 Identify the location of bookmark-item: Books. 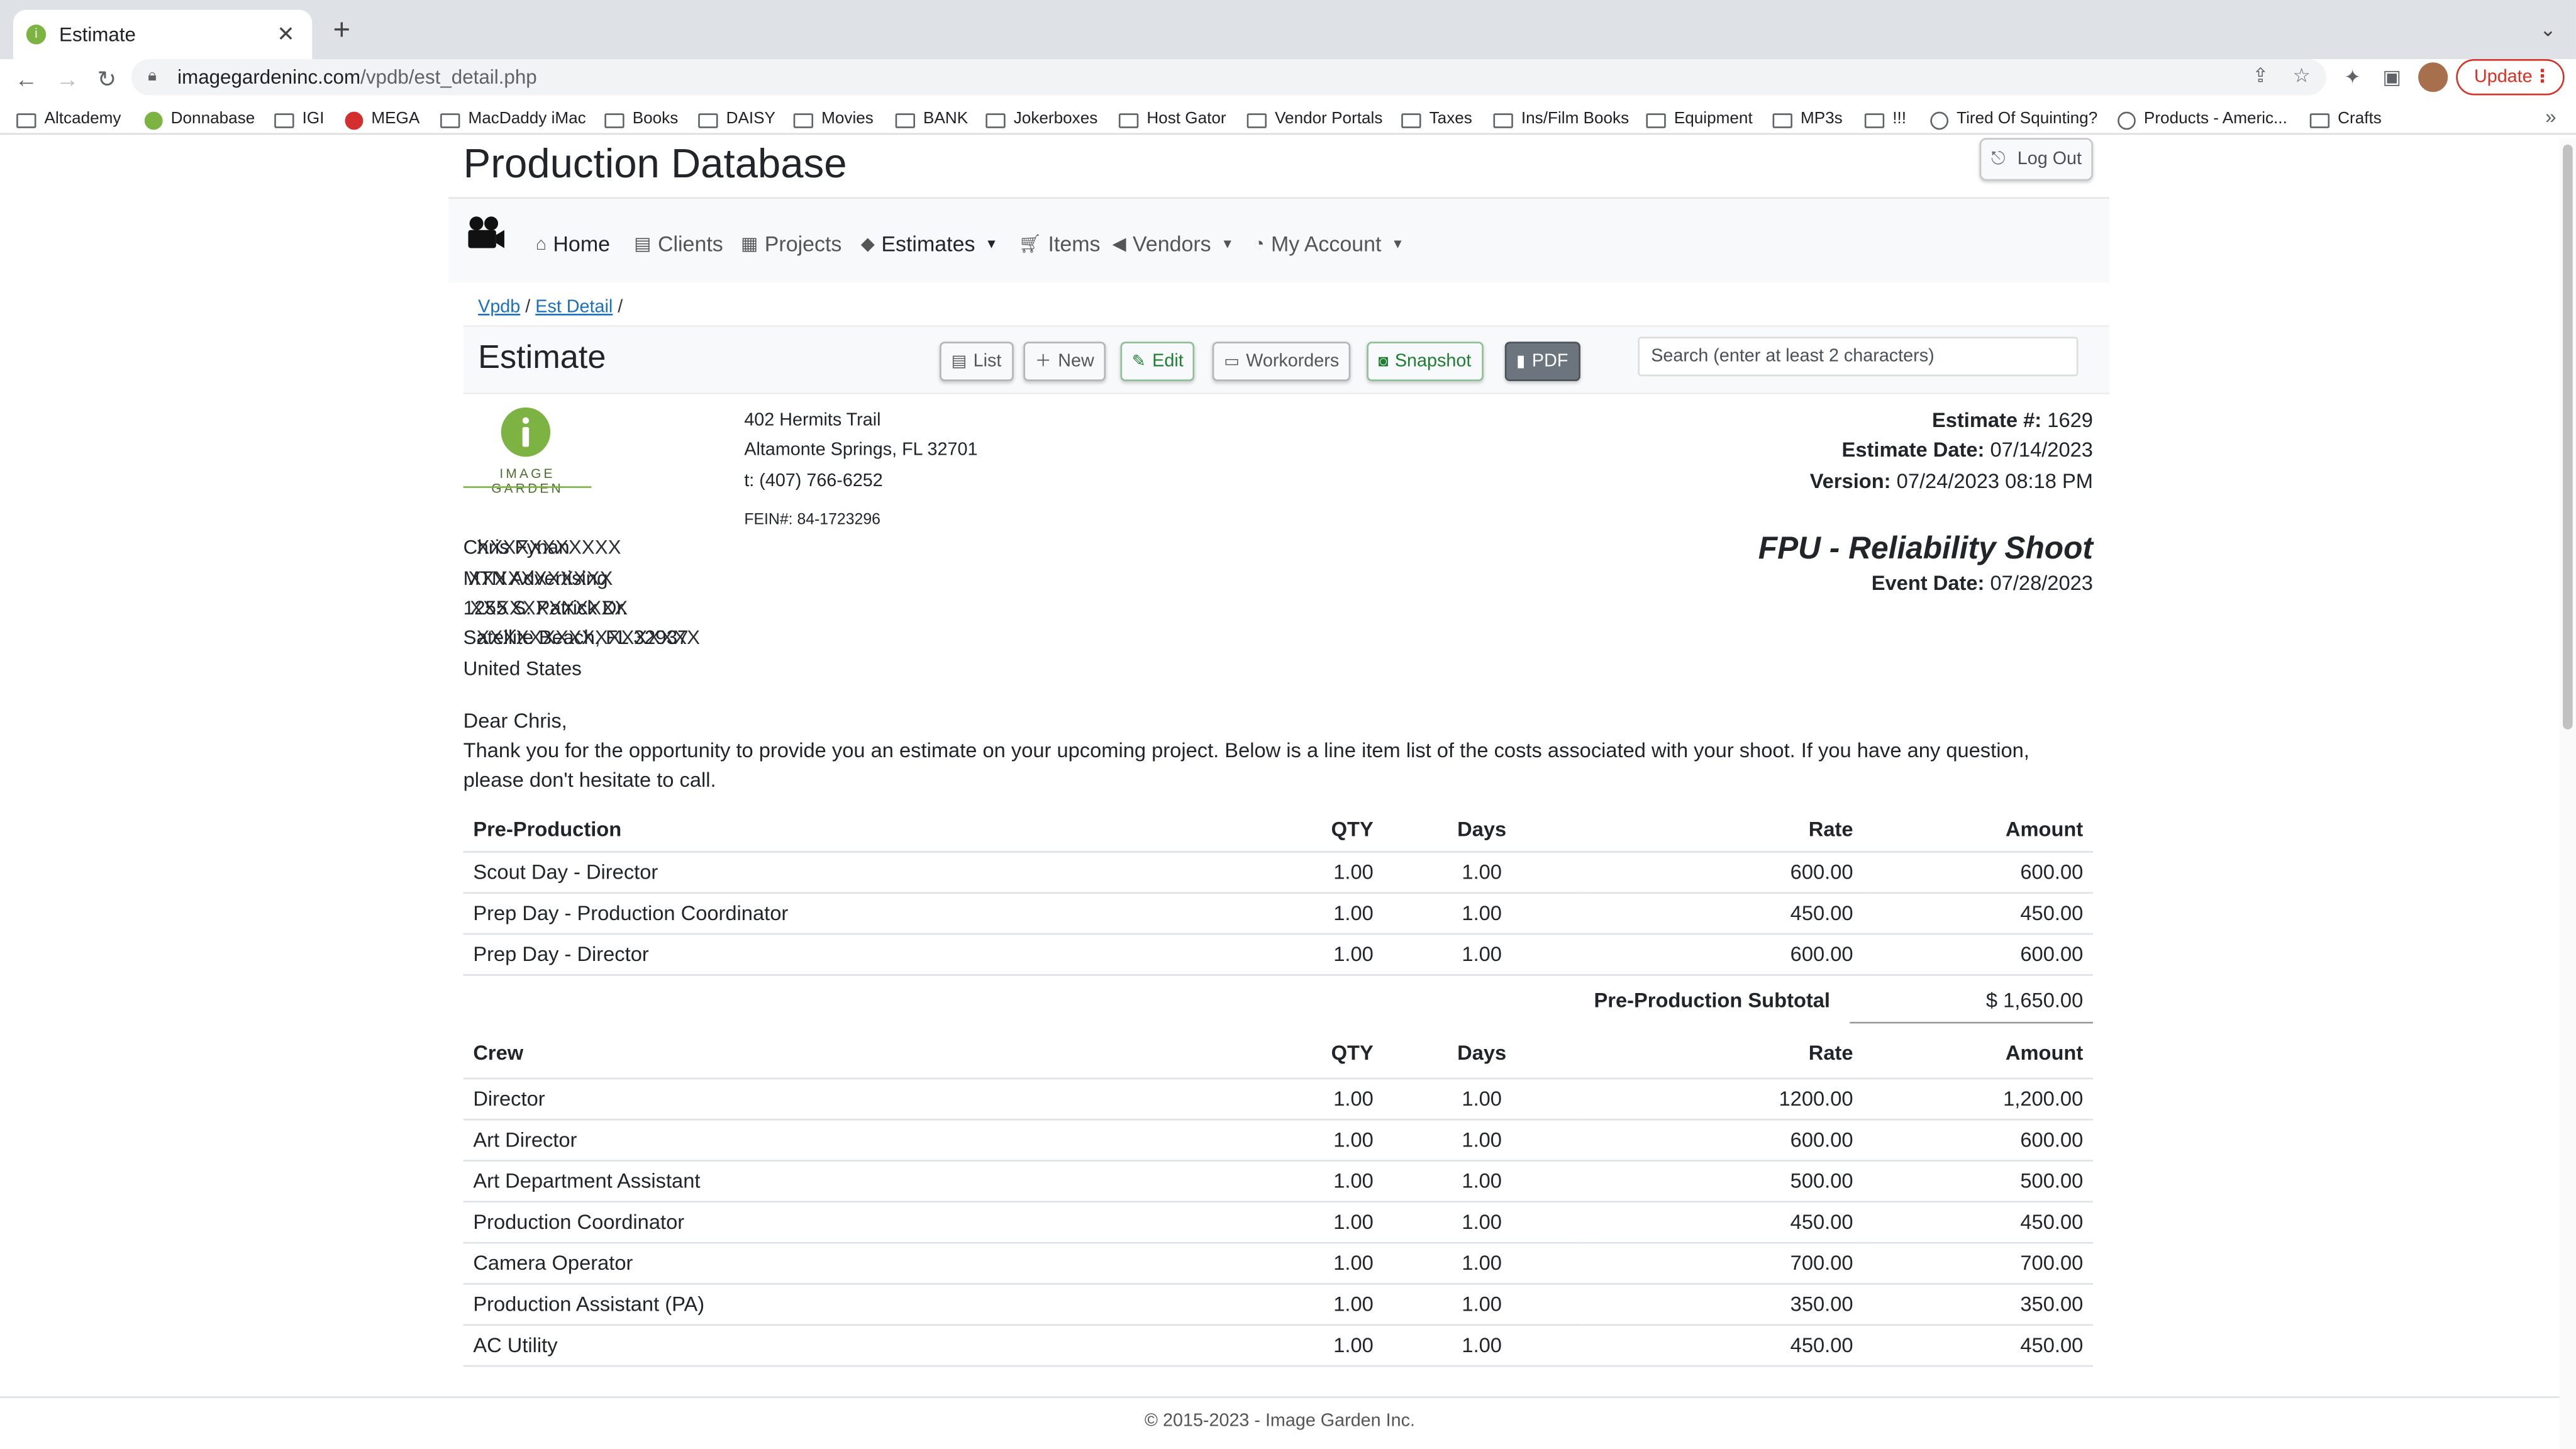
(641, 120).